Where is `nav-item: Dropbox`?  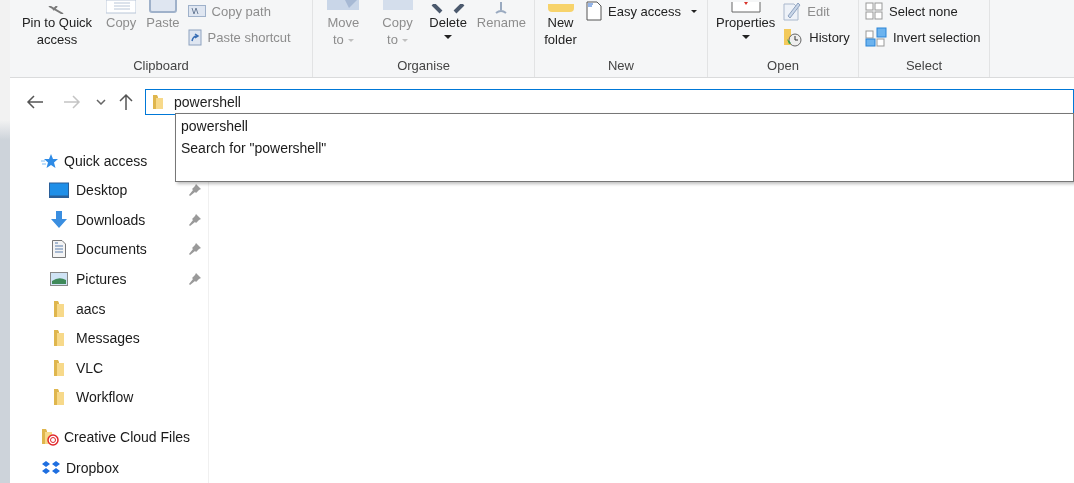 nav-item: Dropbox is located at coordinates (109, 468).